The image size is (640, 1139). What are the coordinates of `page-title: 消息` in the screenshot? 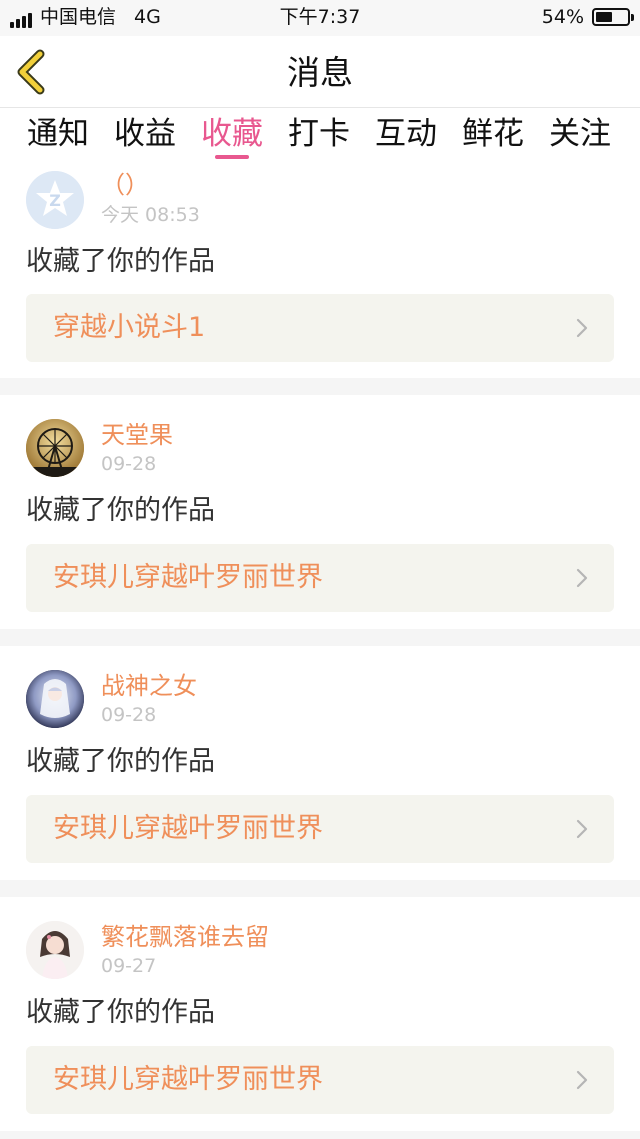 It's located at (320, 72).